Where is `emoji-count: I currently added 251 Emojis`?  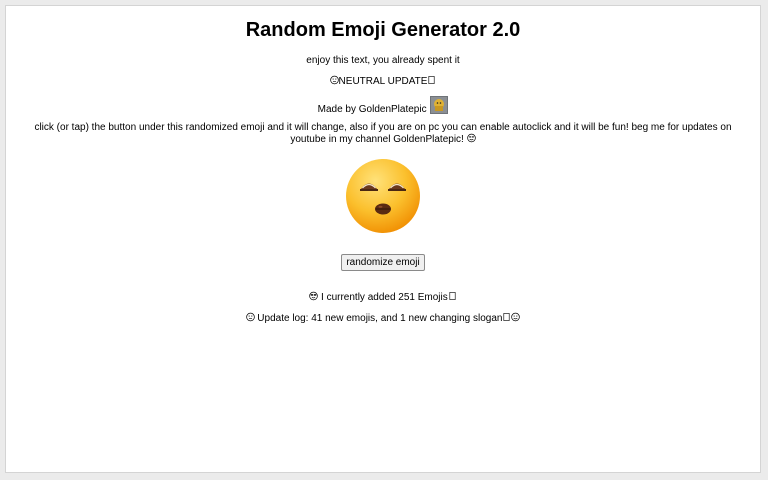
emoji-count: I currently added 251 Emojis is located at coordinates (383, 297).